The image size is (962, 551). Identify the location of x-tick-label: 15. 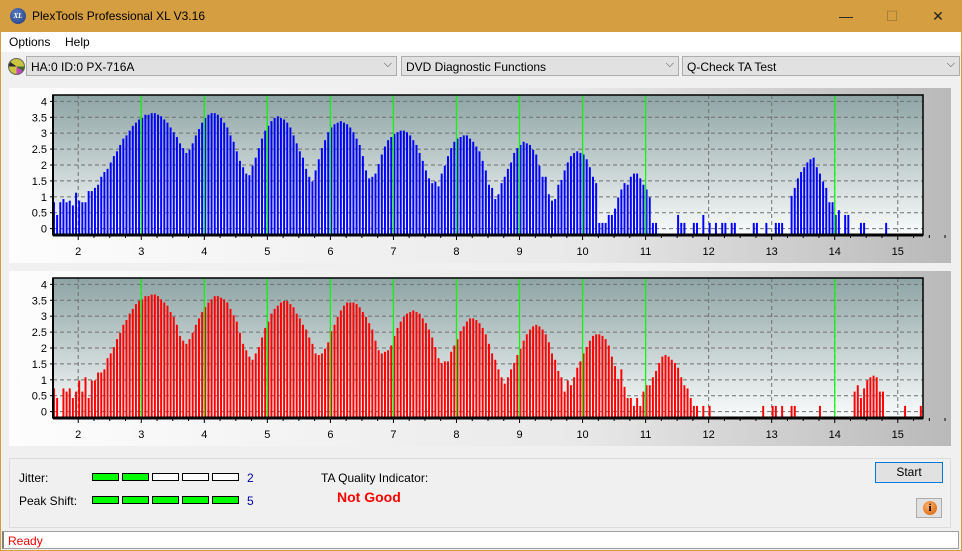
(898, 252).